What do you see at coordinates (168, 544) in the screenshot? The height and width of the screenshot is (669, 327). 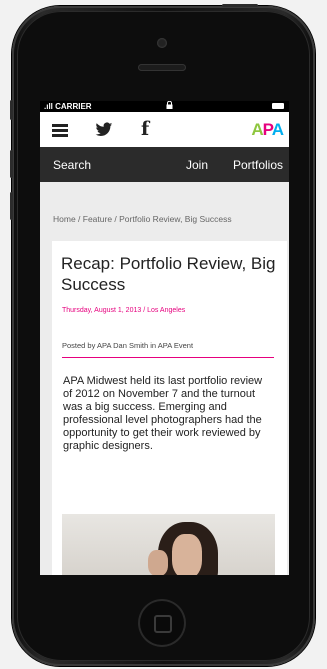 I see `article-photo` at bounding box center [168, 544].